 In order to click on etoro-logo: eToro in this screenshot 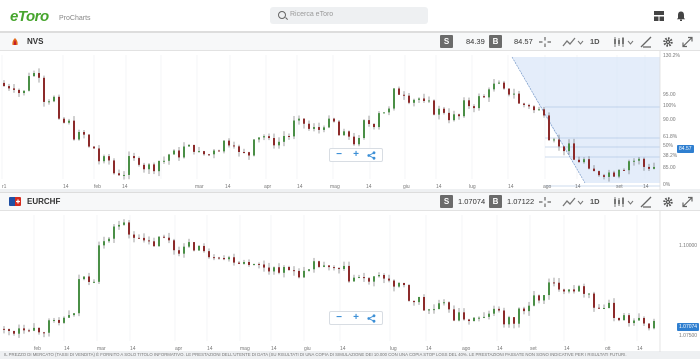, I will do `click(29, 16)`.